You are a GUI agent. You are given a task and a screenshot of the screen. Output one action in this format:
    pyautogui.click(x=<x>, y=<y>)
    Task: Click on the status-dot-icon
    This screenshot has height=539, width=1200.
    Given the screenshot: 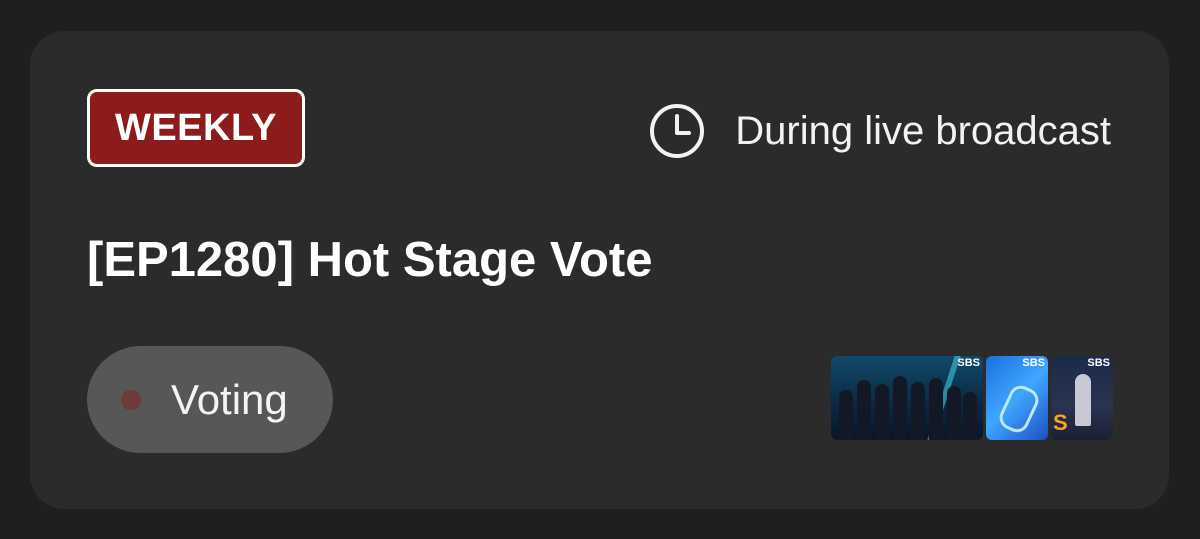 What is the action you would take?
    pyautogui.click(x=131, y=399)
    